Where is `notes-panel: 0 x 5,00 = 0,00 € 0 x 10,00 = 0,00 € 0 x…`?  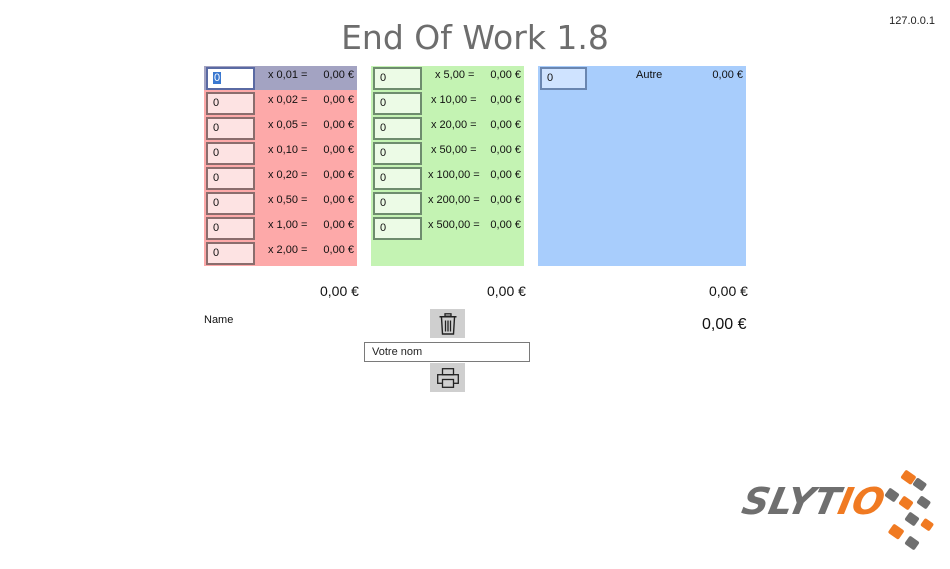
notes-panel: 0 x 5,00 = 0,00 € 0 x 10,00 = 0,00 € 0 x… is located at coordinates (447, 166).